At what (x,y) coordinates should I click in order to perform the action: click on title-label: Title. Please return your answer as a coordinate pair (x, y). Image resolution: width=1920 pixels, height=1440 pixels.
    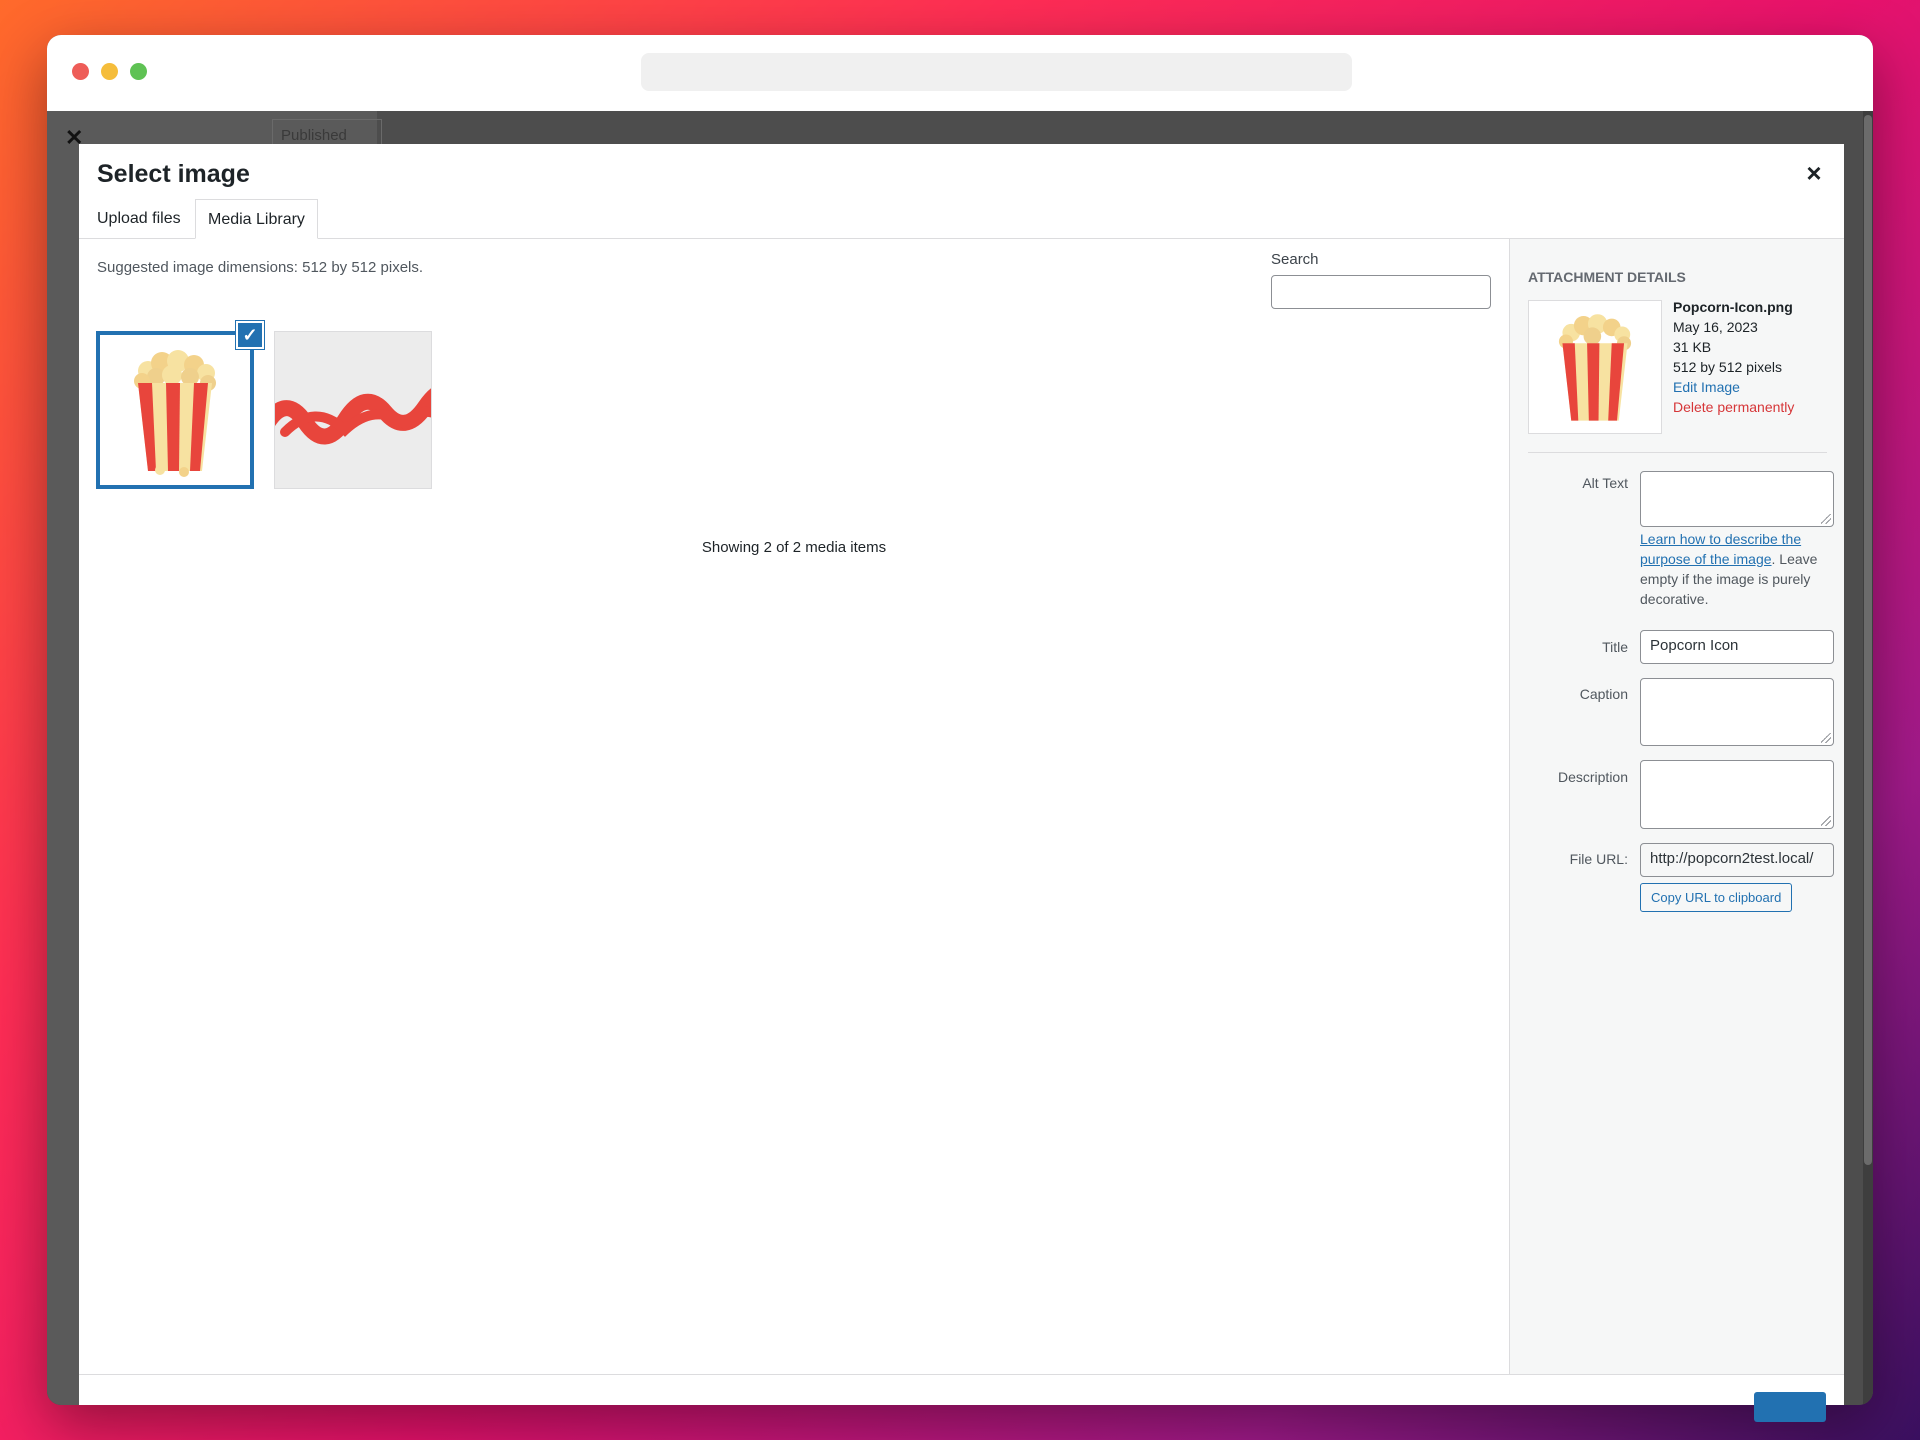
    Looking at the image, I should click on (1615, 647).